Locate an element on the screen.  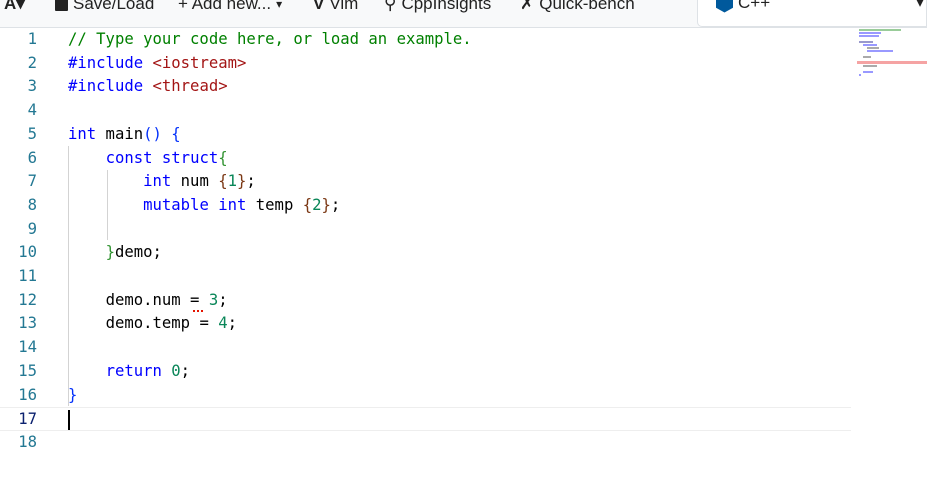
cppinsights-button: ⚲ CppInsights is located at coordinates (437, 7).